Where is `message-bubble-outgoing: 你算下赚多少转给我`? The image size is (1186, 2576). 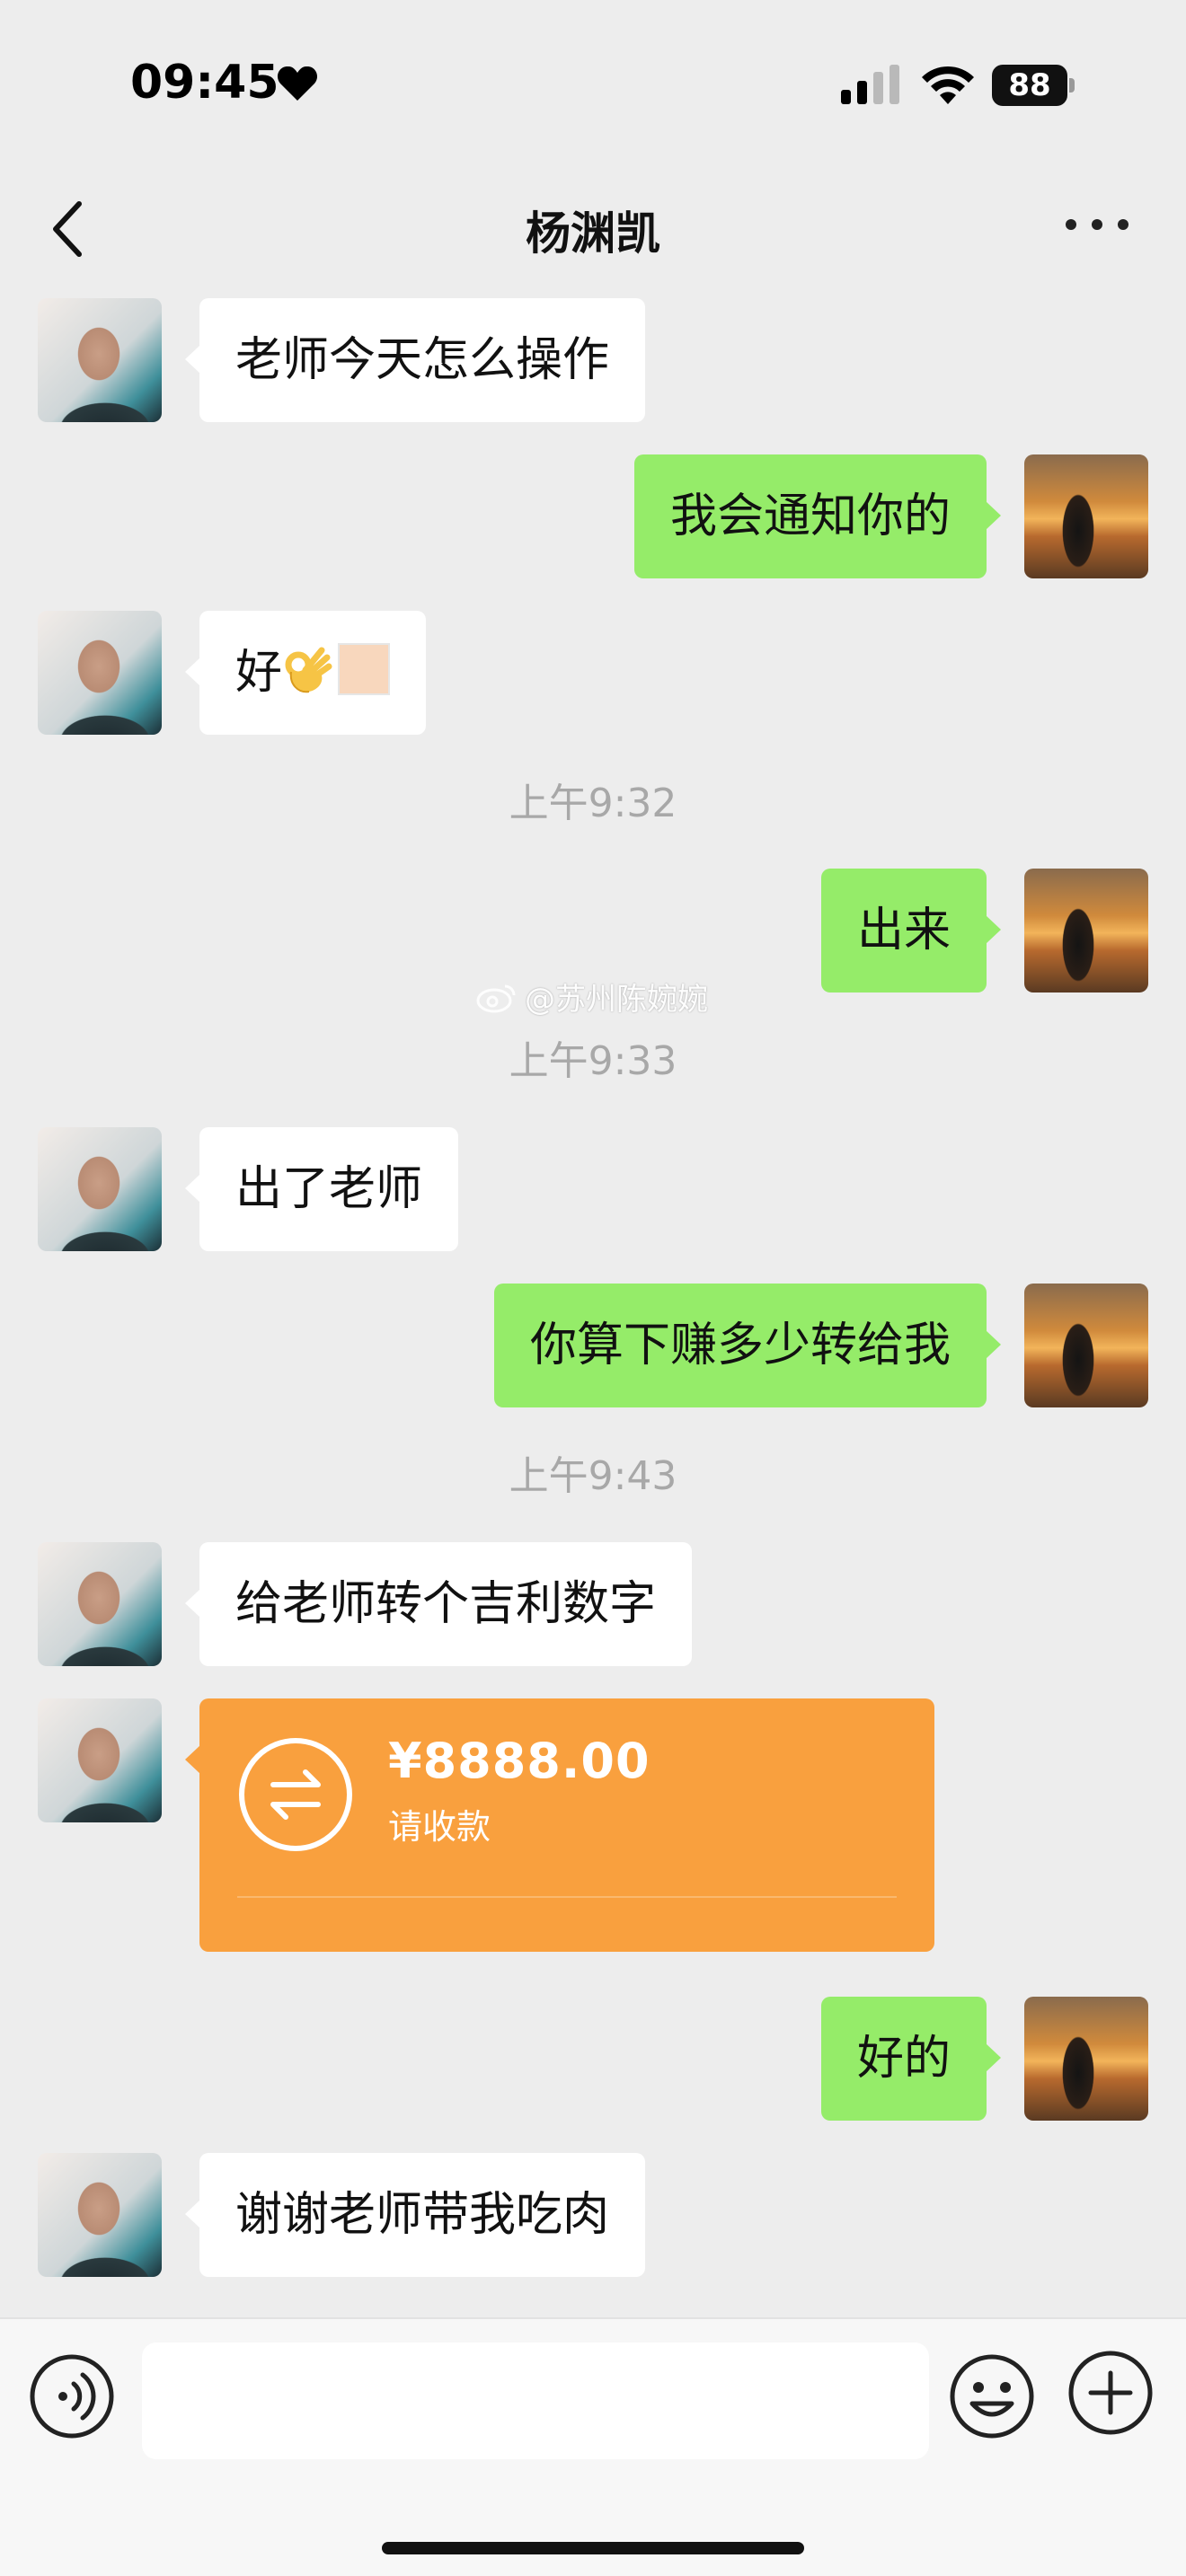 message-bubble-outgoing: 你算下赚多少转给我 is located at coordinates (747, 1345).